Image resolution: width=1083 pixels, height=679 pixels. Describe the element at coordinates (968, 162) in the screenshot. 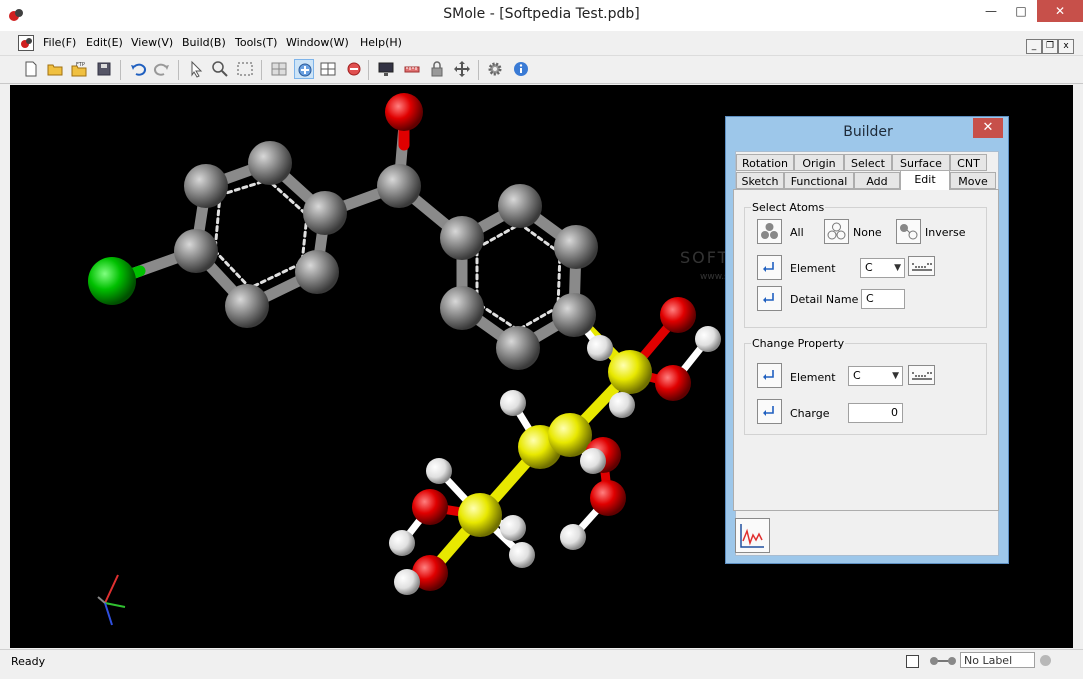

I see `tab-cnt: CNT` at that location.